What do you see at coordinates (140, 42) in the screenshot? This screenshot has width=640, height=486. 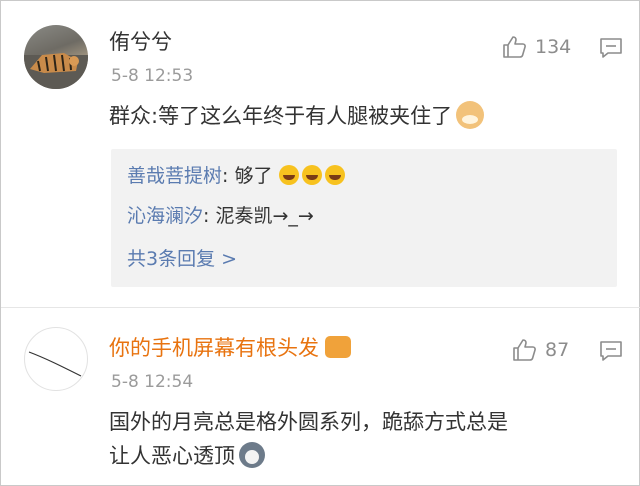 I see `comment-username: 侑兮兮` at bounding box center [140, 42].